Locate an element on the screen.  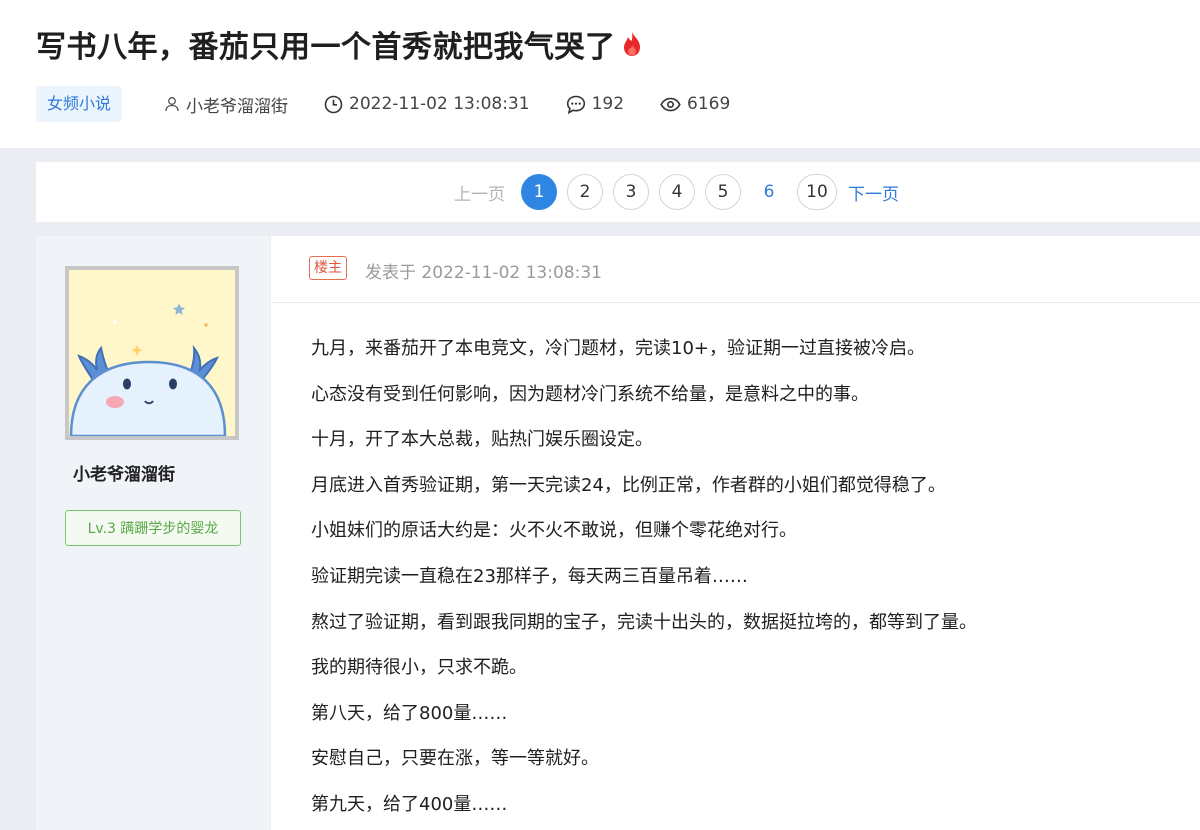
comment-icon is located at coordinates (575, 104).